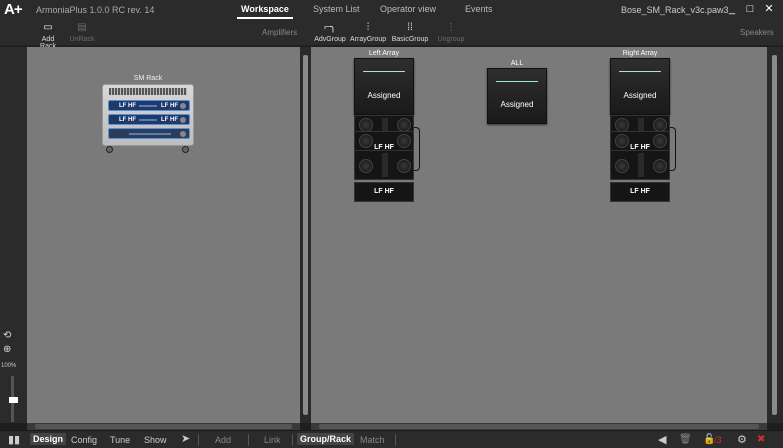  I want to click on basic-group-icon: ⁞⁞, so click(410, 27).